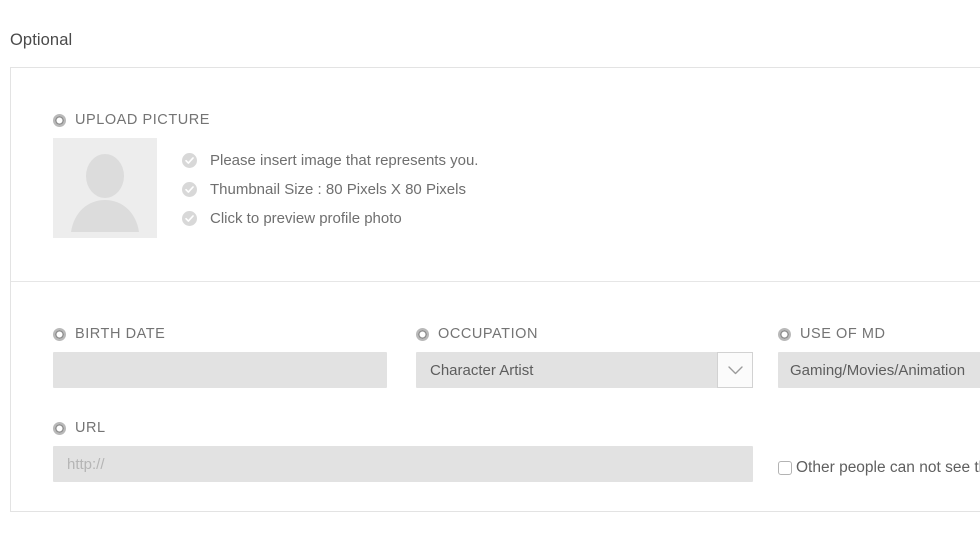  I want to click on occupation-dropdown-button, so click(735, 370).